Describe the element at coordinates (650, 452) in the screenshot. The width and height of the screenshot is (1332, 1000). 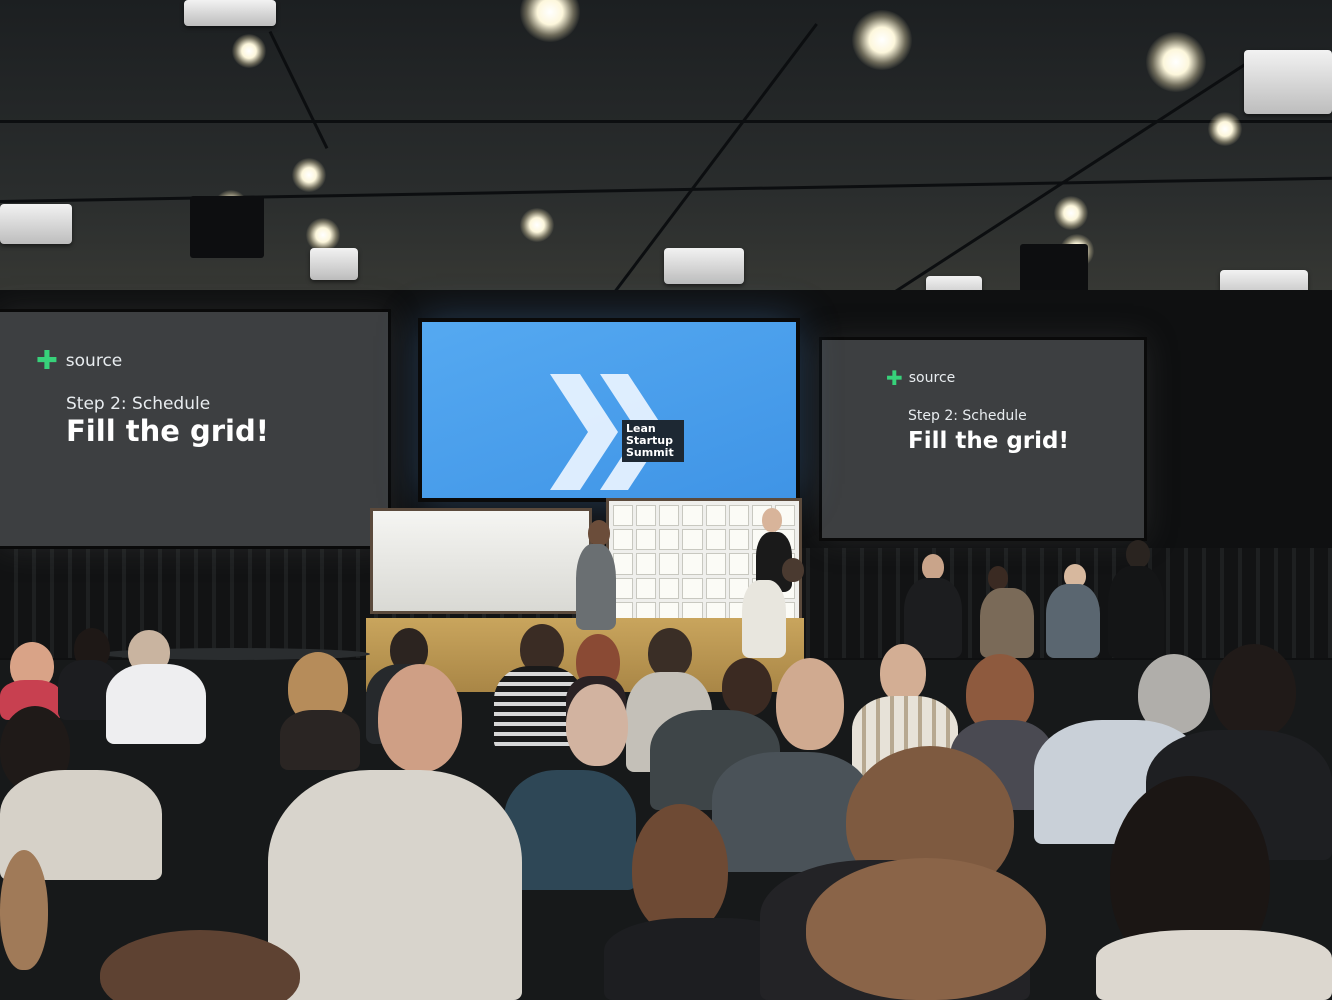
I see `logo-line: Summit` at that location.